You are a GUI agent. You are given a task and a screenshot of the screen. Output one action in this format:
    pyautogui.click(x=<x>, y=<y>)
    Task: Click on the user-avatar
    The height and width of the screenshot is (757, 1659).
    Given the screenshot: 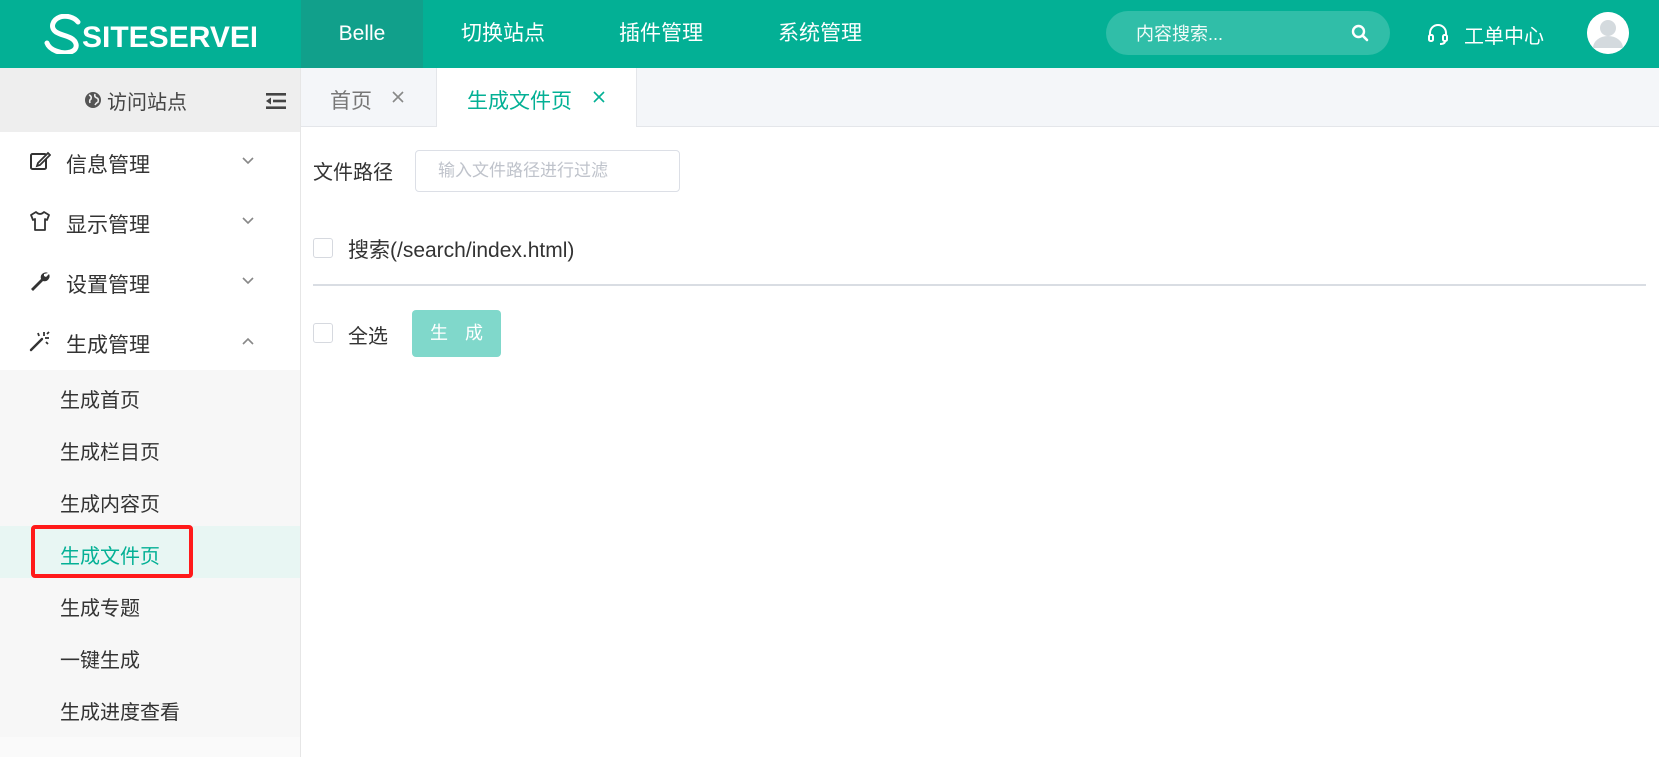 What is the action you would take?
    pyautogui.click(x=1608, y=33)
    